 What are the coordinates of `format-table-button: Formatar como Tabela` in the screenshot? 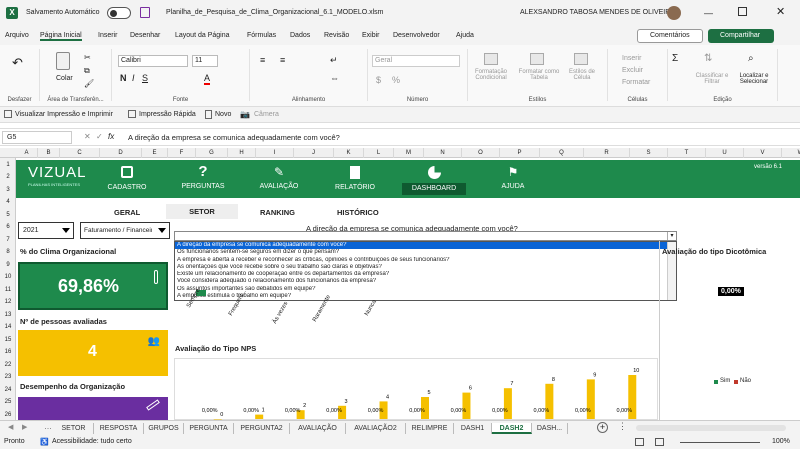 It's located at (539, 75).